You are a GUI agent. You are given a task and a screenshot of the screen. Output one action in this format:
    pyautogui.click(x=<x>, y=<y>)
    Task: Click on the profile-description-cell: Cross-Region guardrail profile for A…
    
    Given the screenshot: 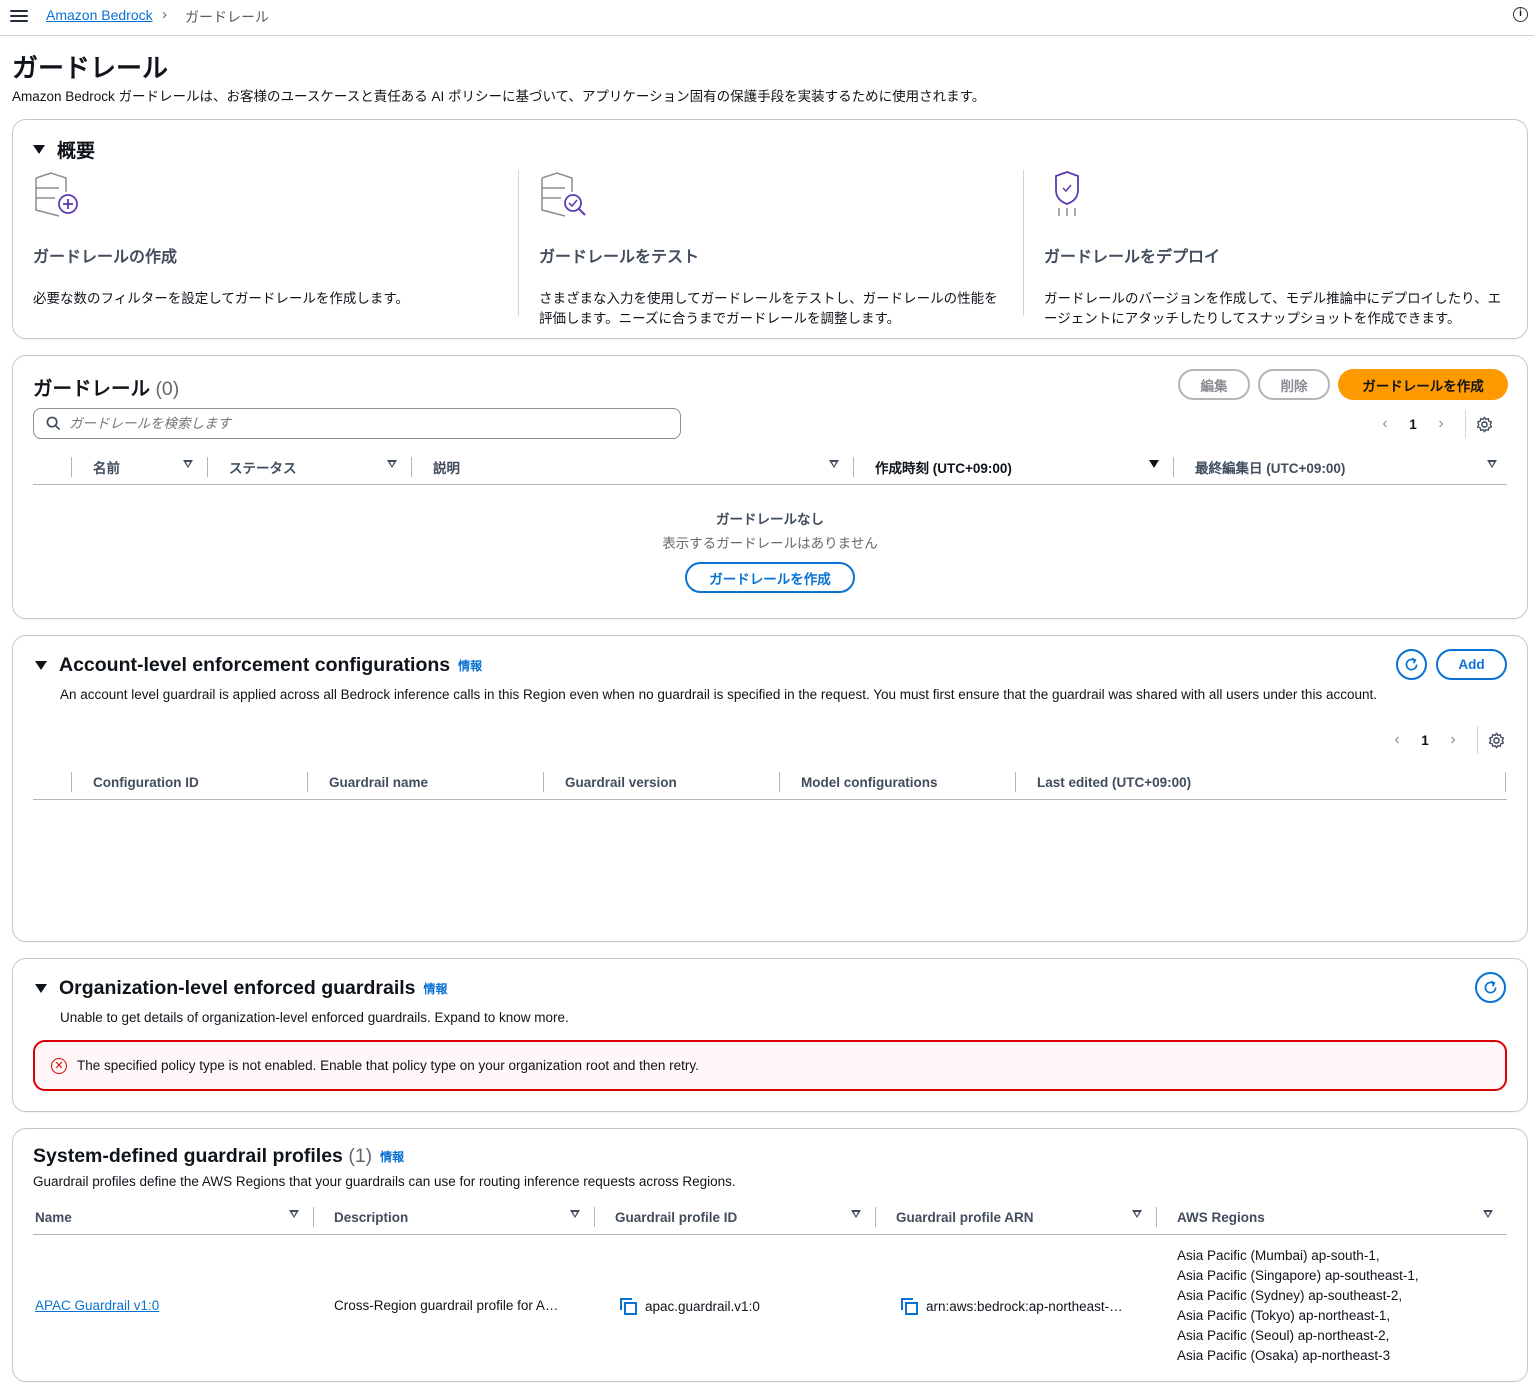 What is the action you would take?
    pyautogui.click(x=446, y=1305)
    